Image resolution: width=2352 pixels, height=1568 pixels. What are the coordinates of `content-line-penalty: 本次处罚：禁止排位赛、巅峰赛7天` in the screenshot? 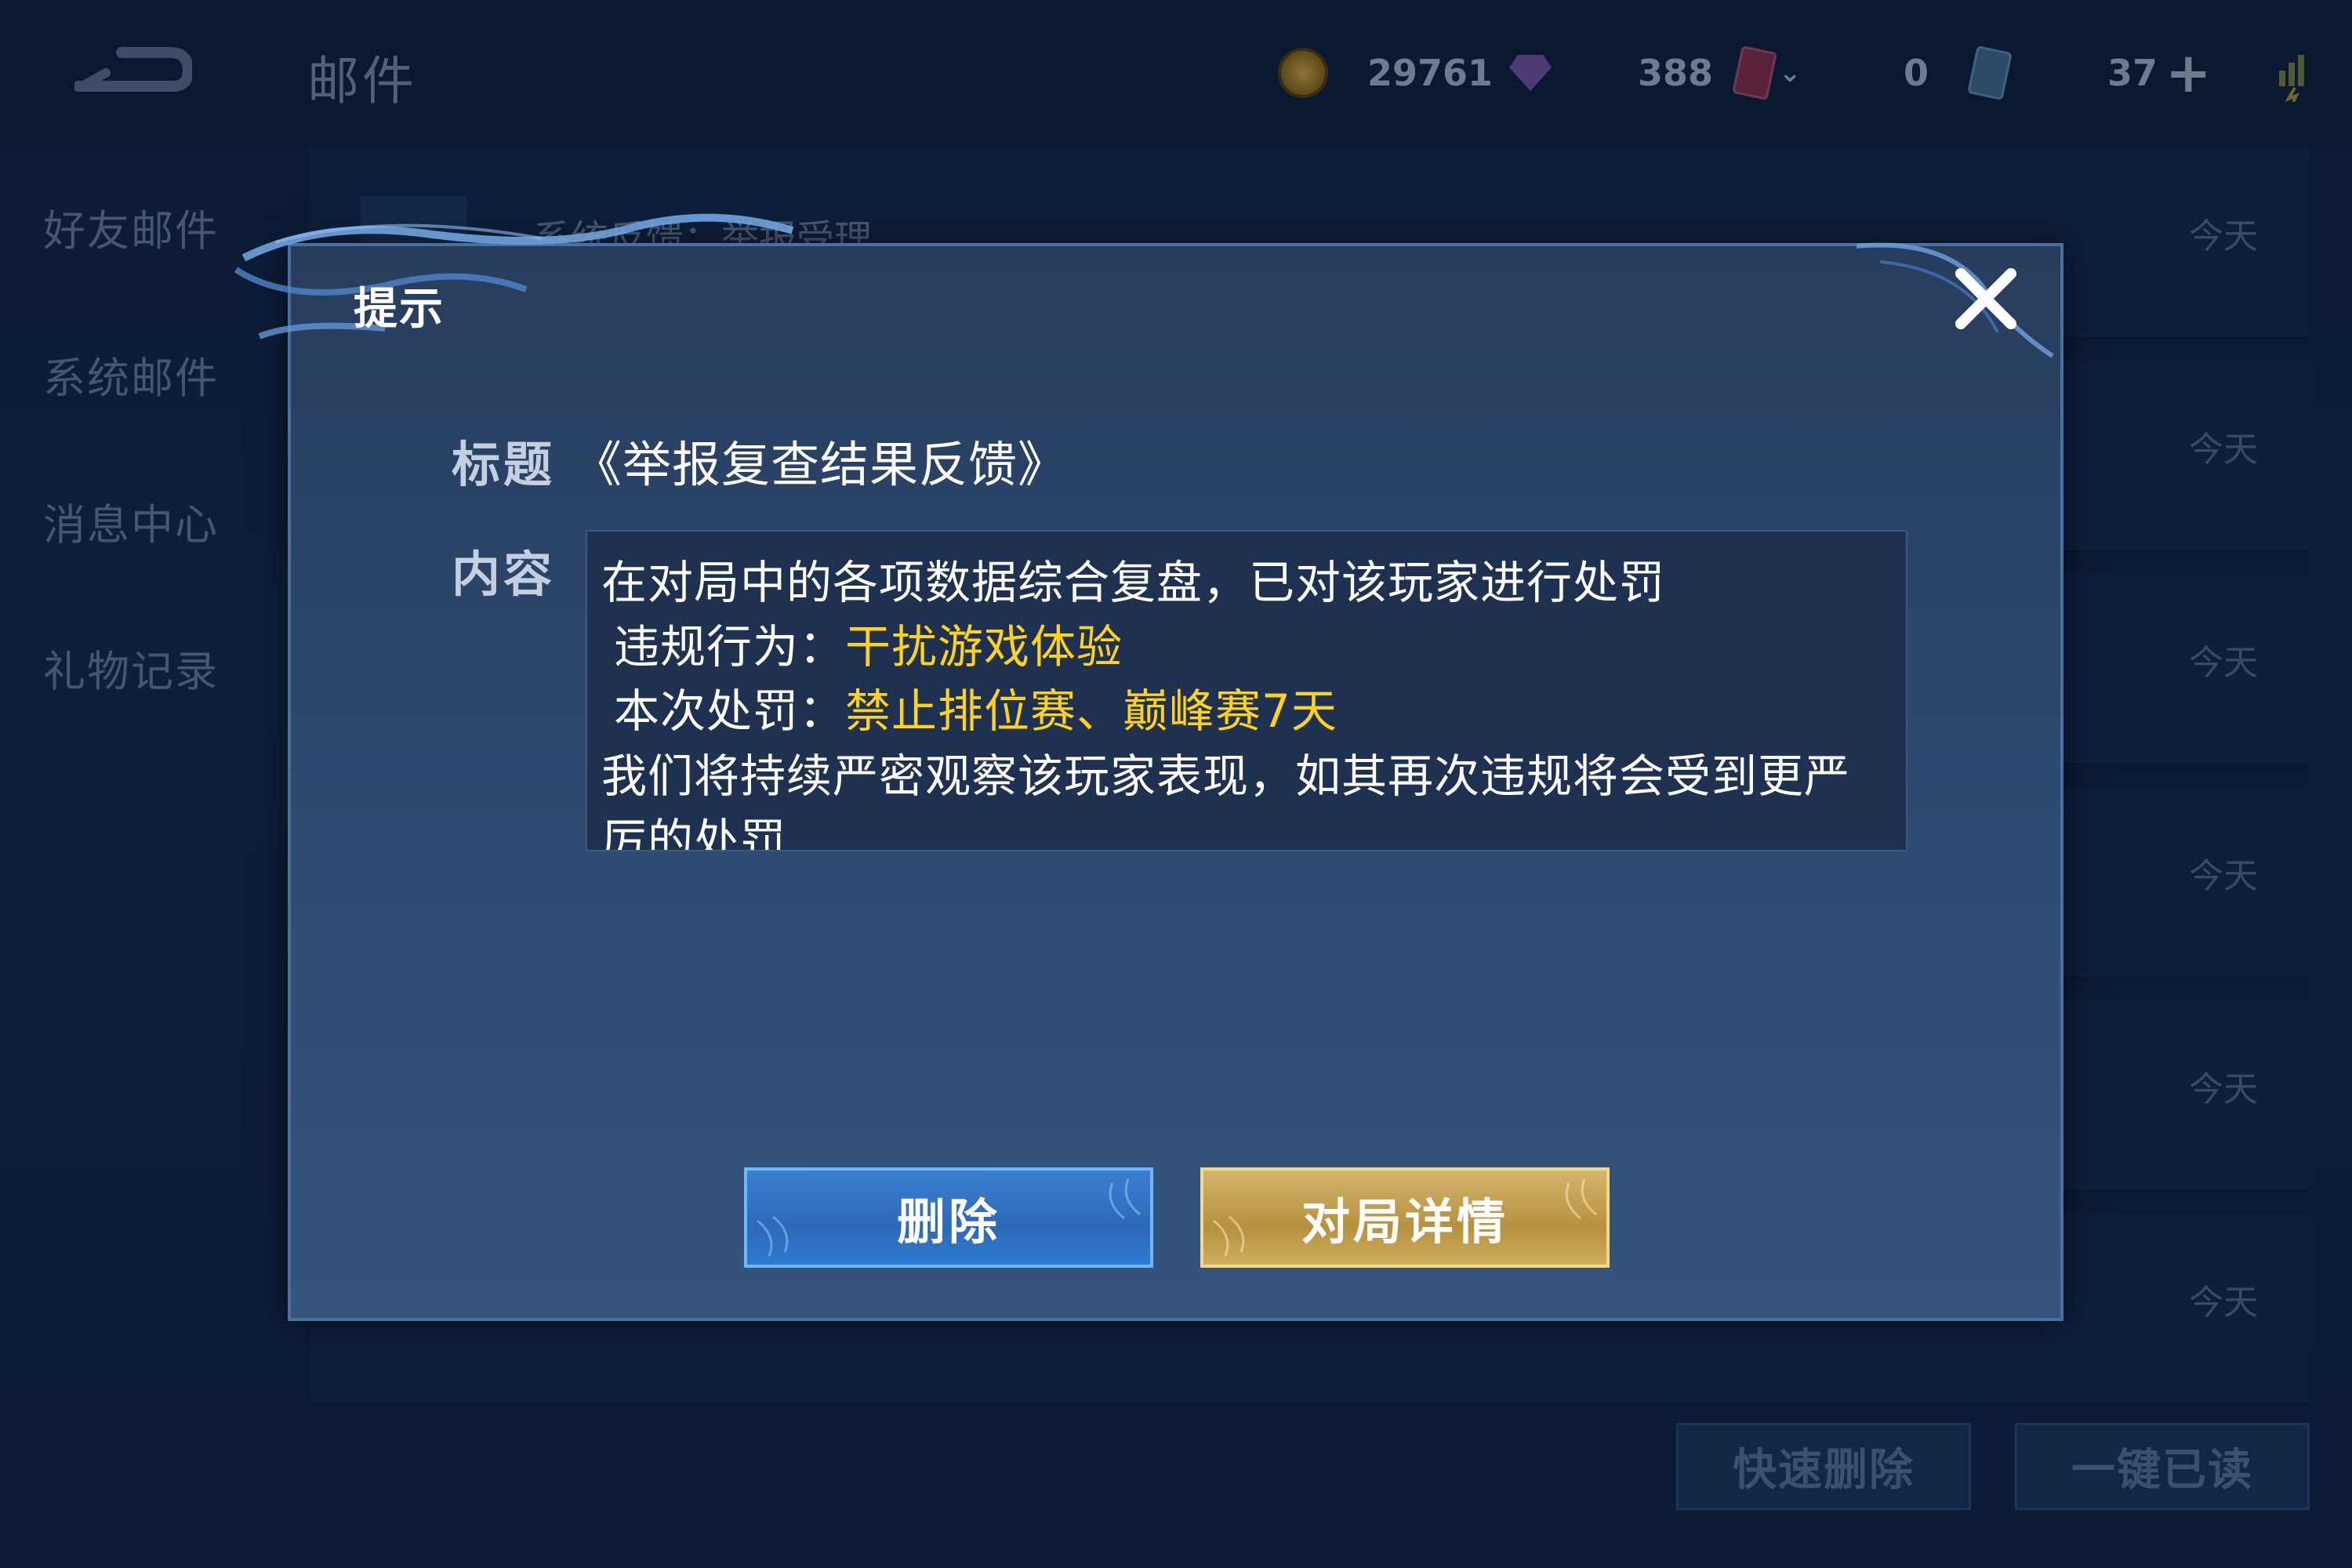 It's located at (976, 707).